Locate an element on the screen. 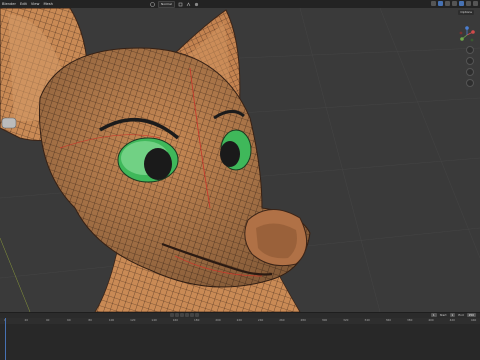 Image resolution: width=480 pixels, height=360 pixels. snap-icon is located at coordinates (188, 4).